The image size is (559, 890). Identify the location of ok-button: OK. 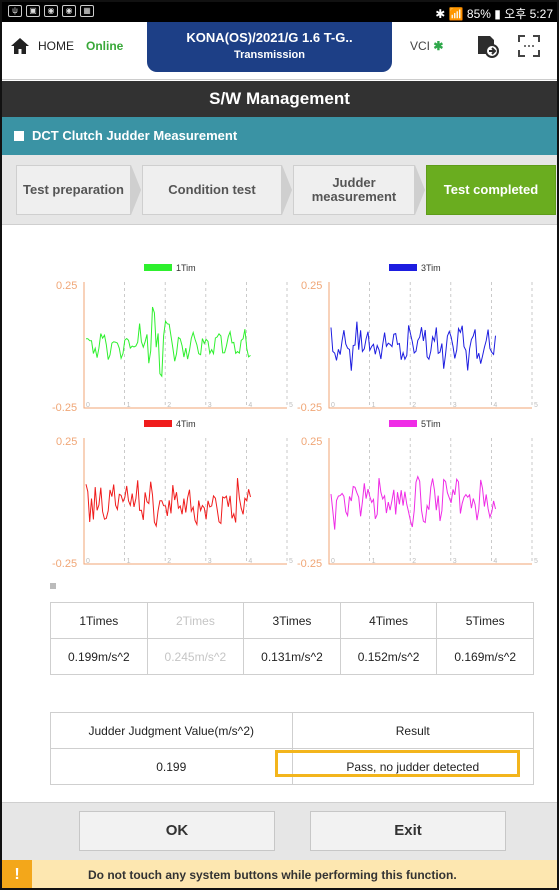
(177, 831).